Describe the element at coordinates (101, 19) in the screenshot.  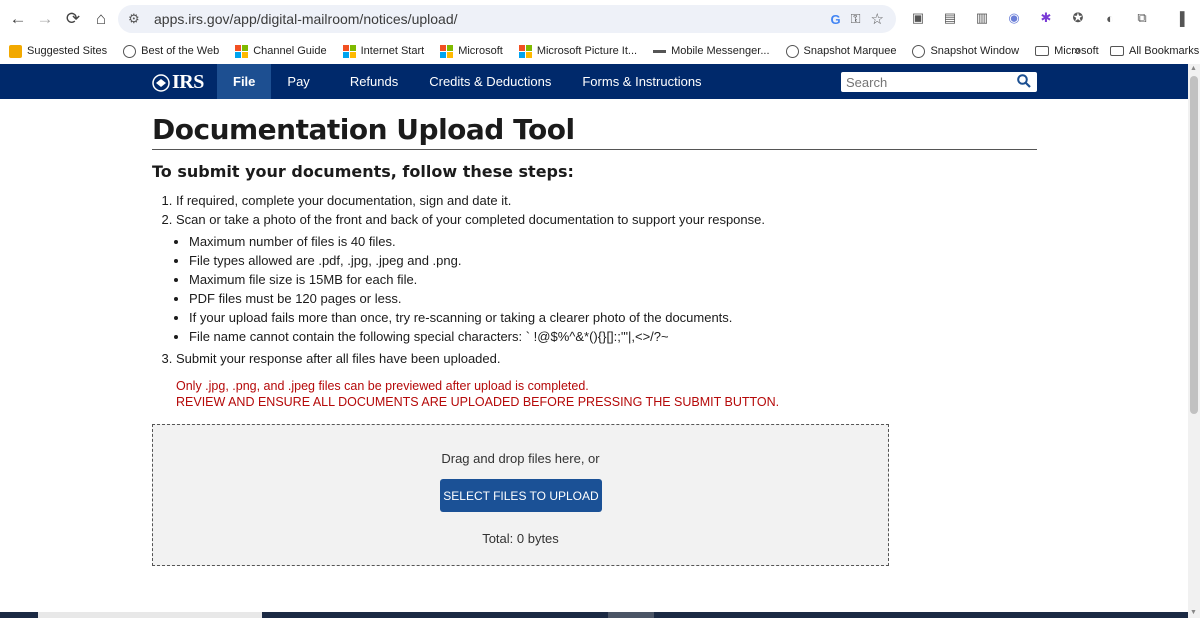
I see `home-button: ⌂` at that location.